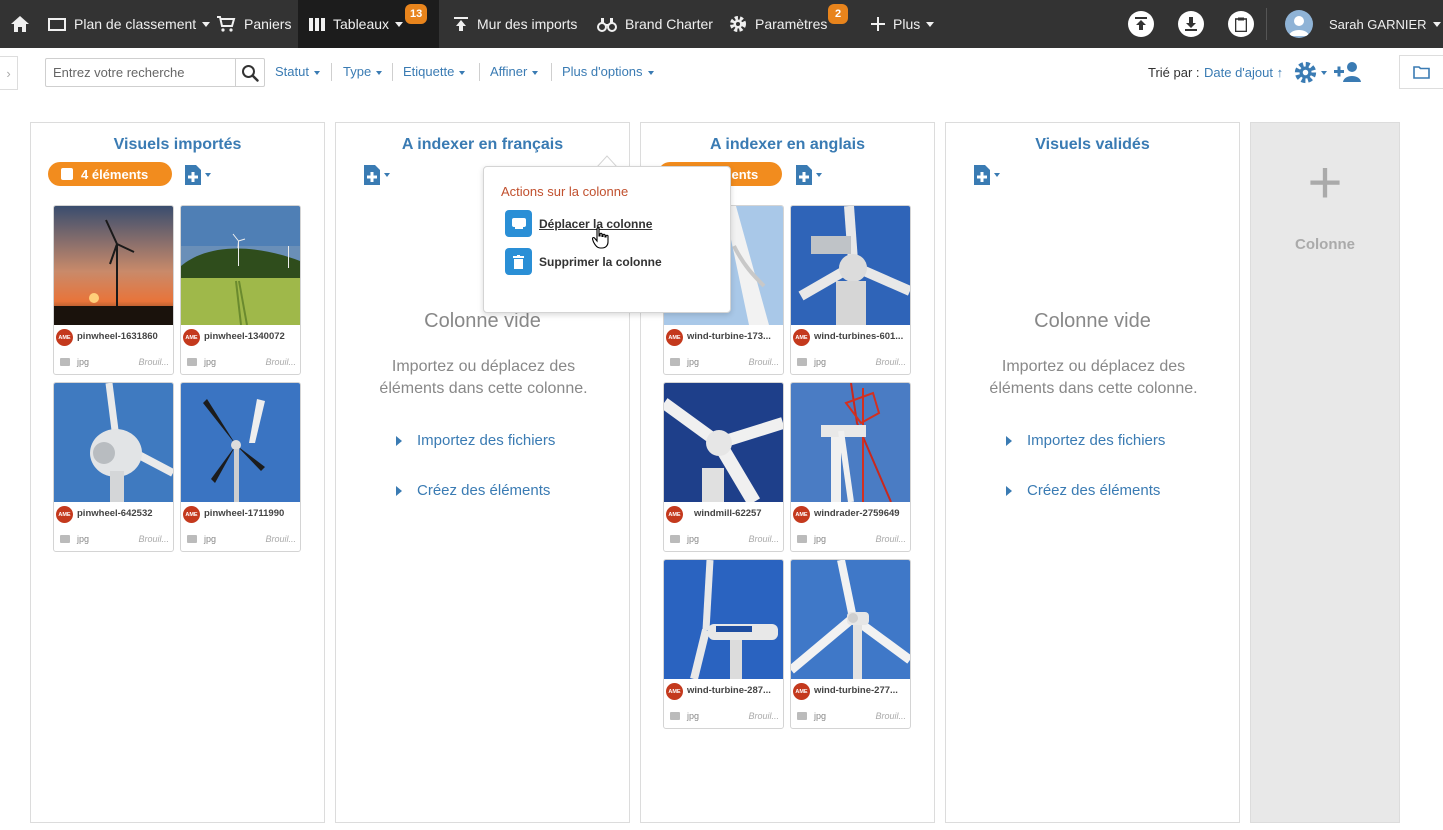 The height and width of the screenshot is (830, 1443). I want to click on nav-label: Mur des imports, so click(527, 24).